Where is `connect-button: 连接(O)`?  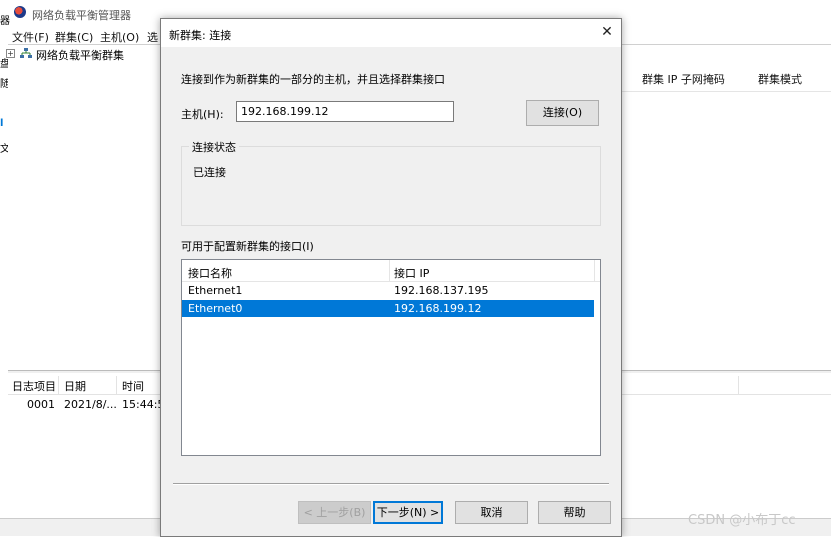
connect-button: 连接(O) is located at coordinates (562, 113).